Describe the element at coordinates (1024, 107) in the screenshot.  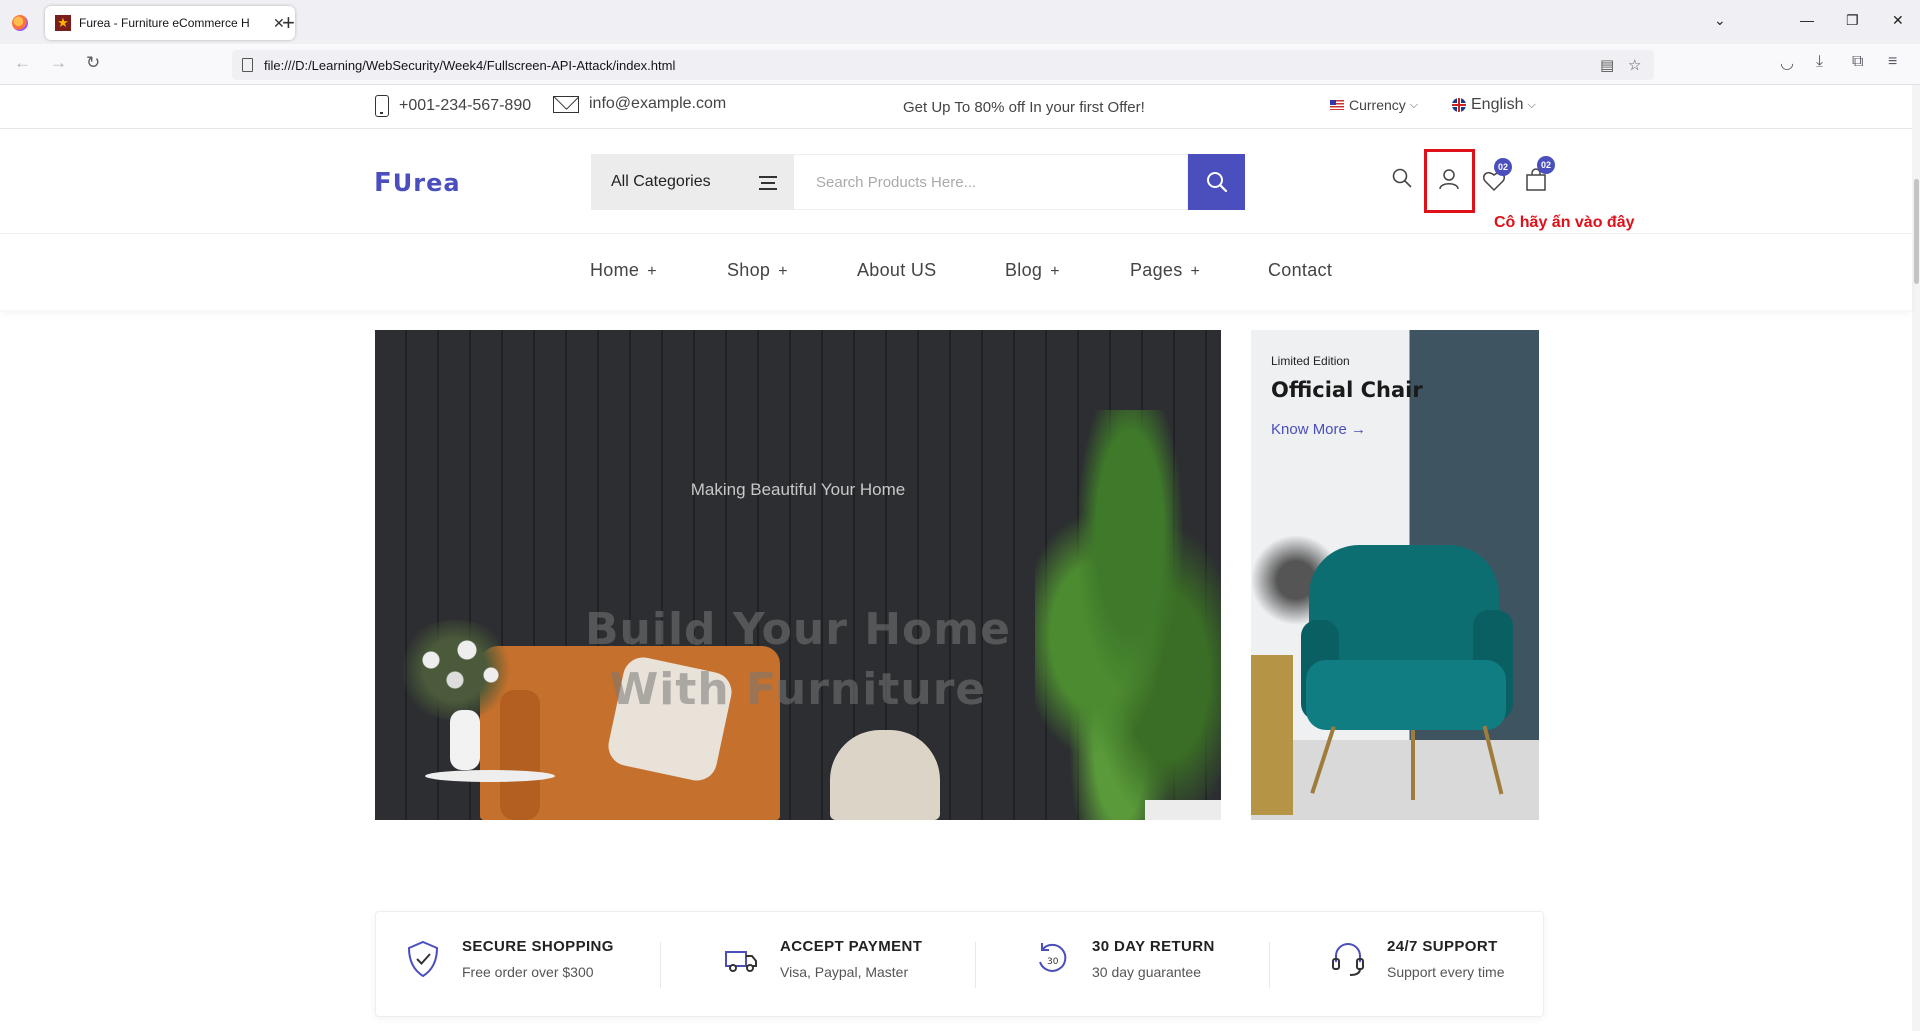
I see `promo-text: Get Up To 80% off In your first Offer!` at that location.